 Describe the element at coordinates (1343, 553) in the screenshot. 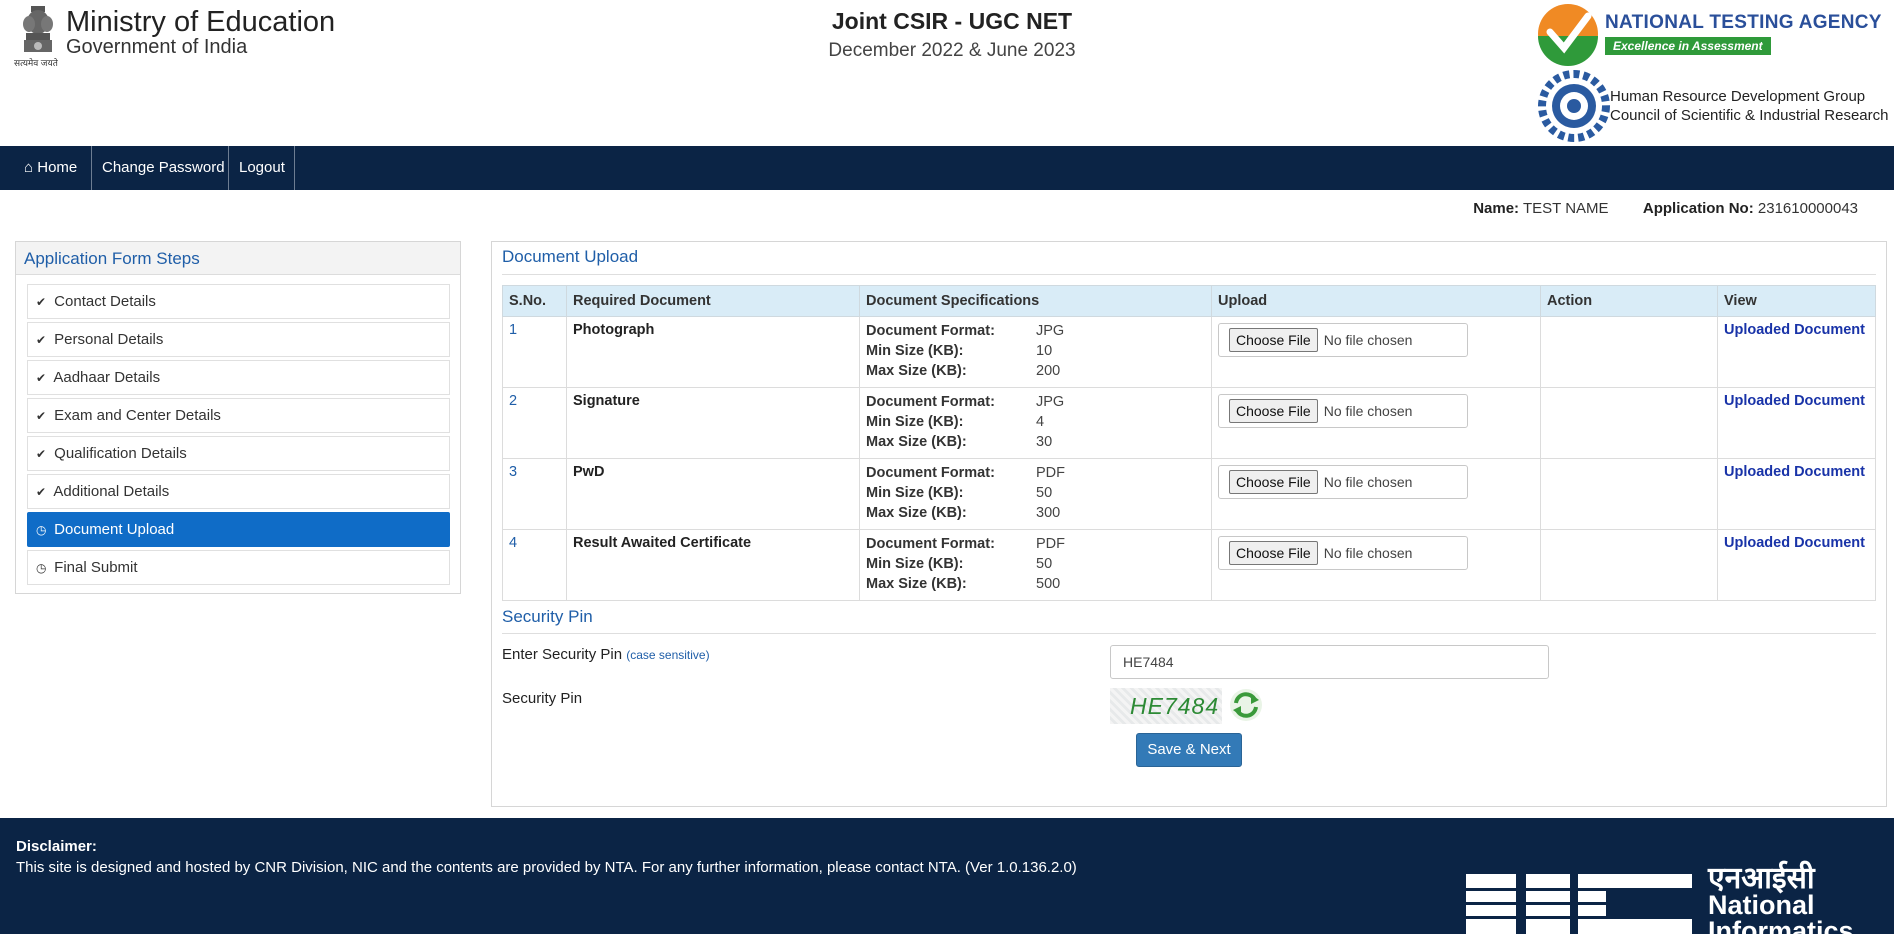

I see `result-awaited-file-input: Choose File No file chosen` at that location.